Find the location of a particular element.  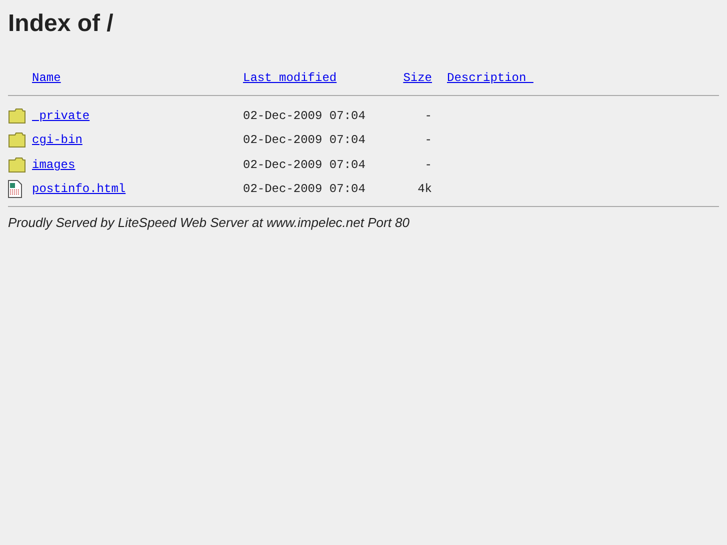

column-header-link: Name is located at coordinates (46, 78).